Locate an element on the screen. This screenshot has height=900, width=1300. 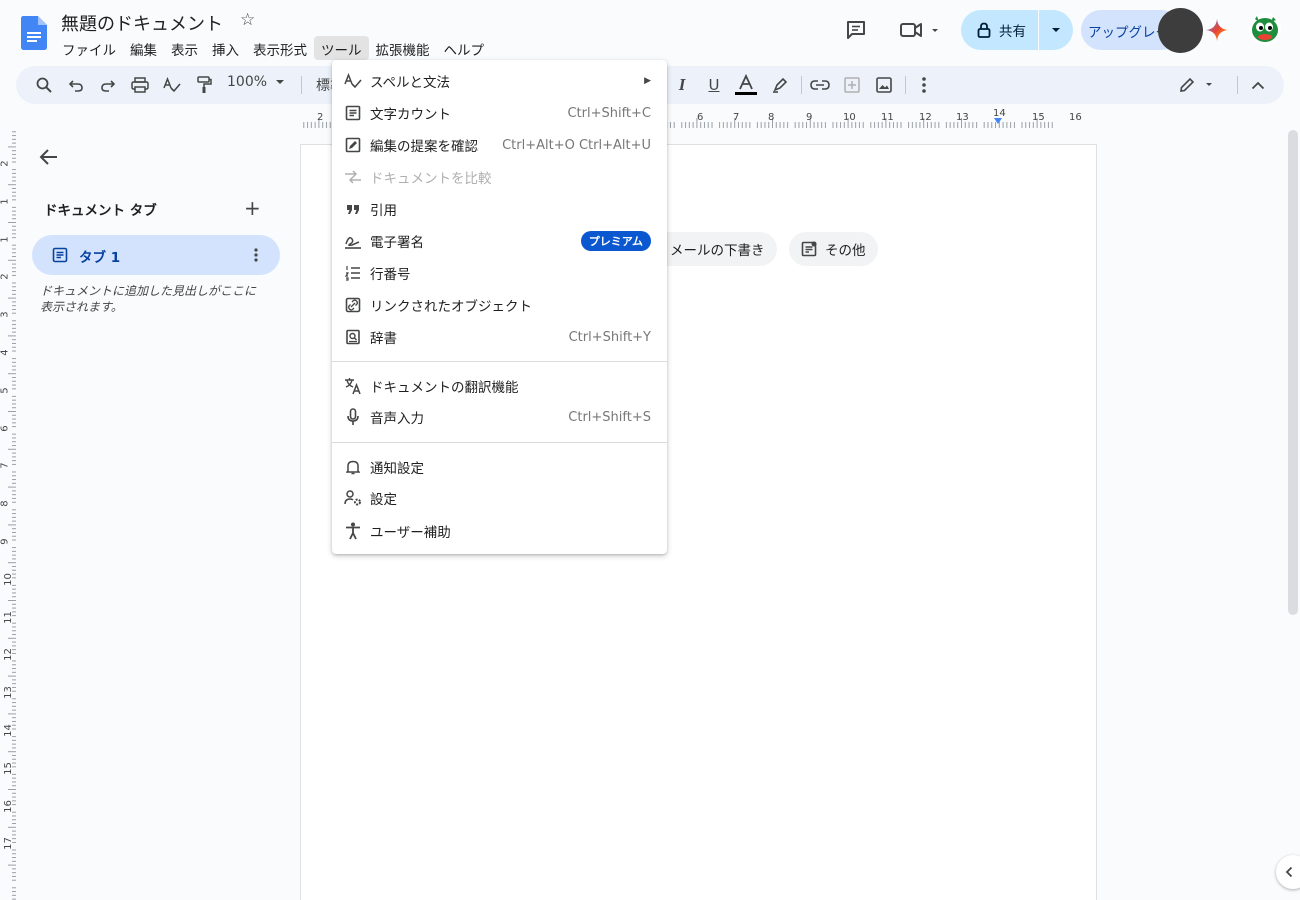
search-icon is located at coordinates (44, 85).